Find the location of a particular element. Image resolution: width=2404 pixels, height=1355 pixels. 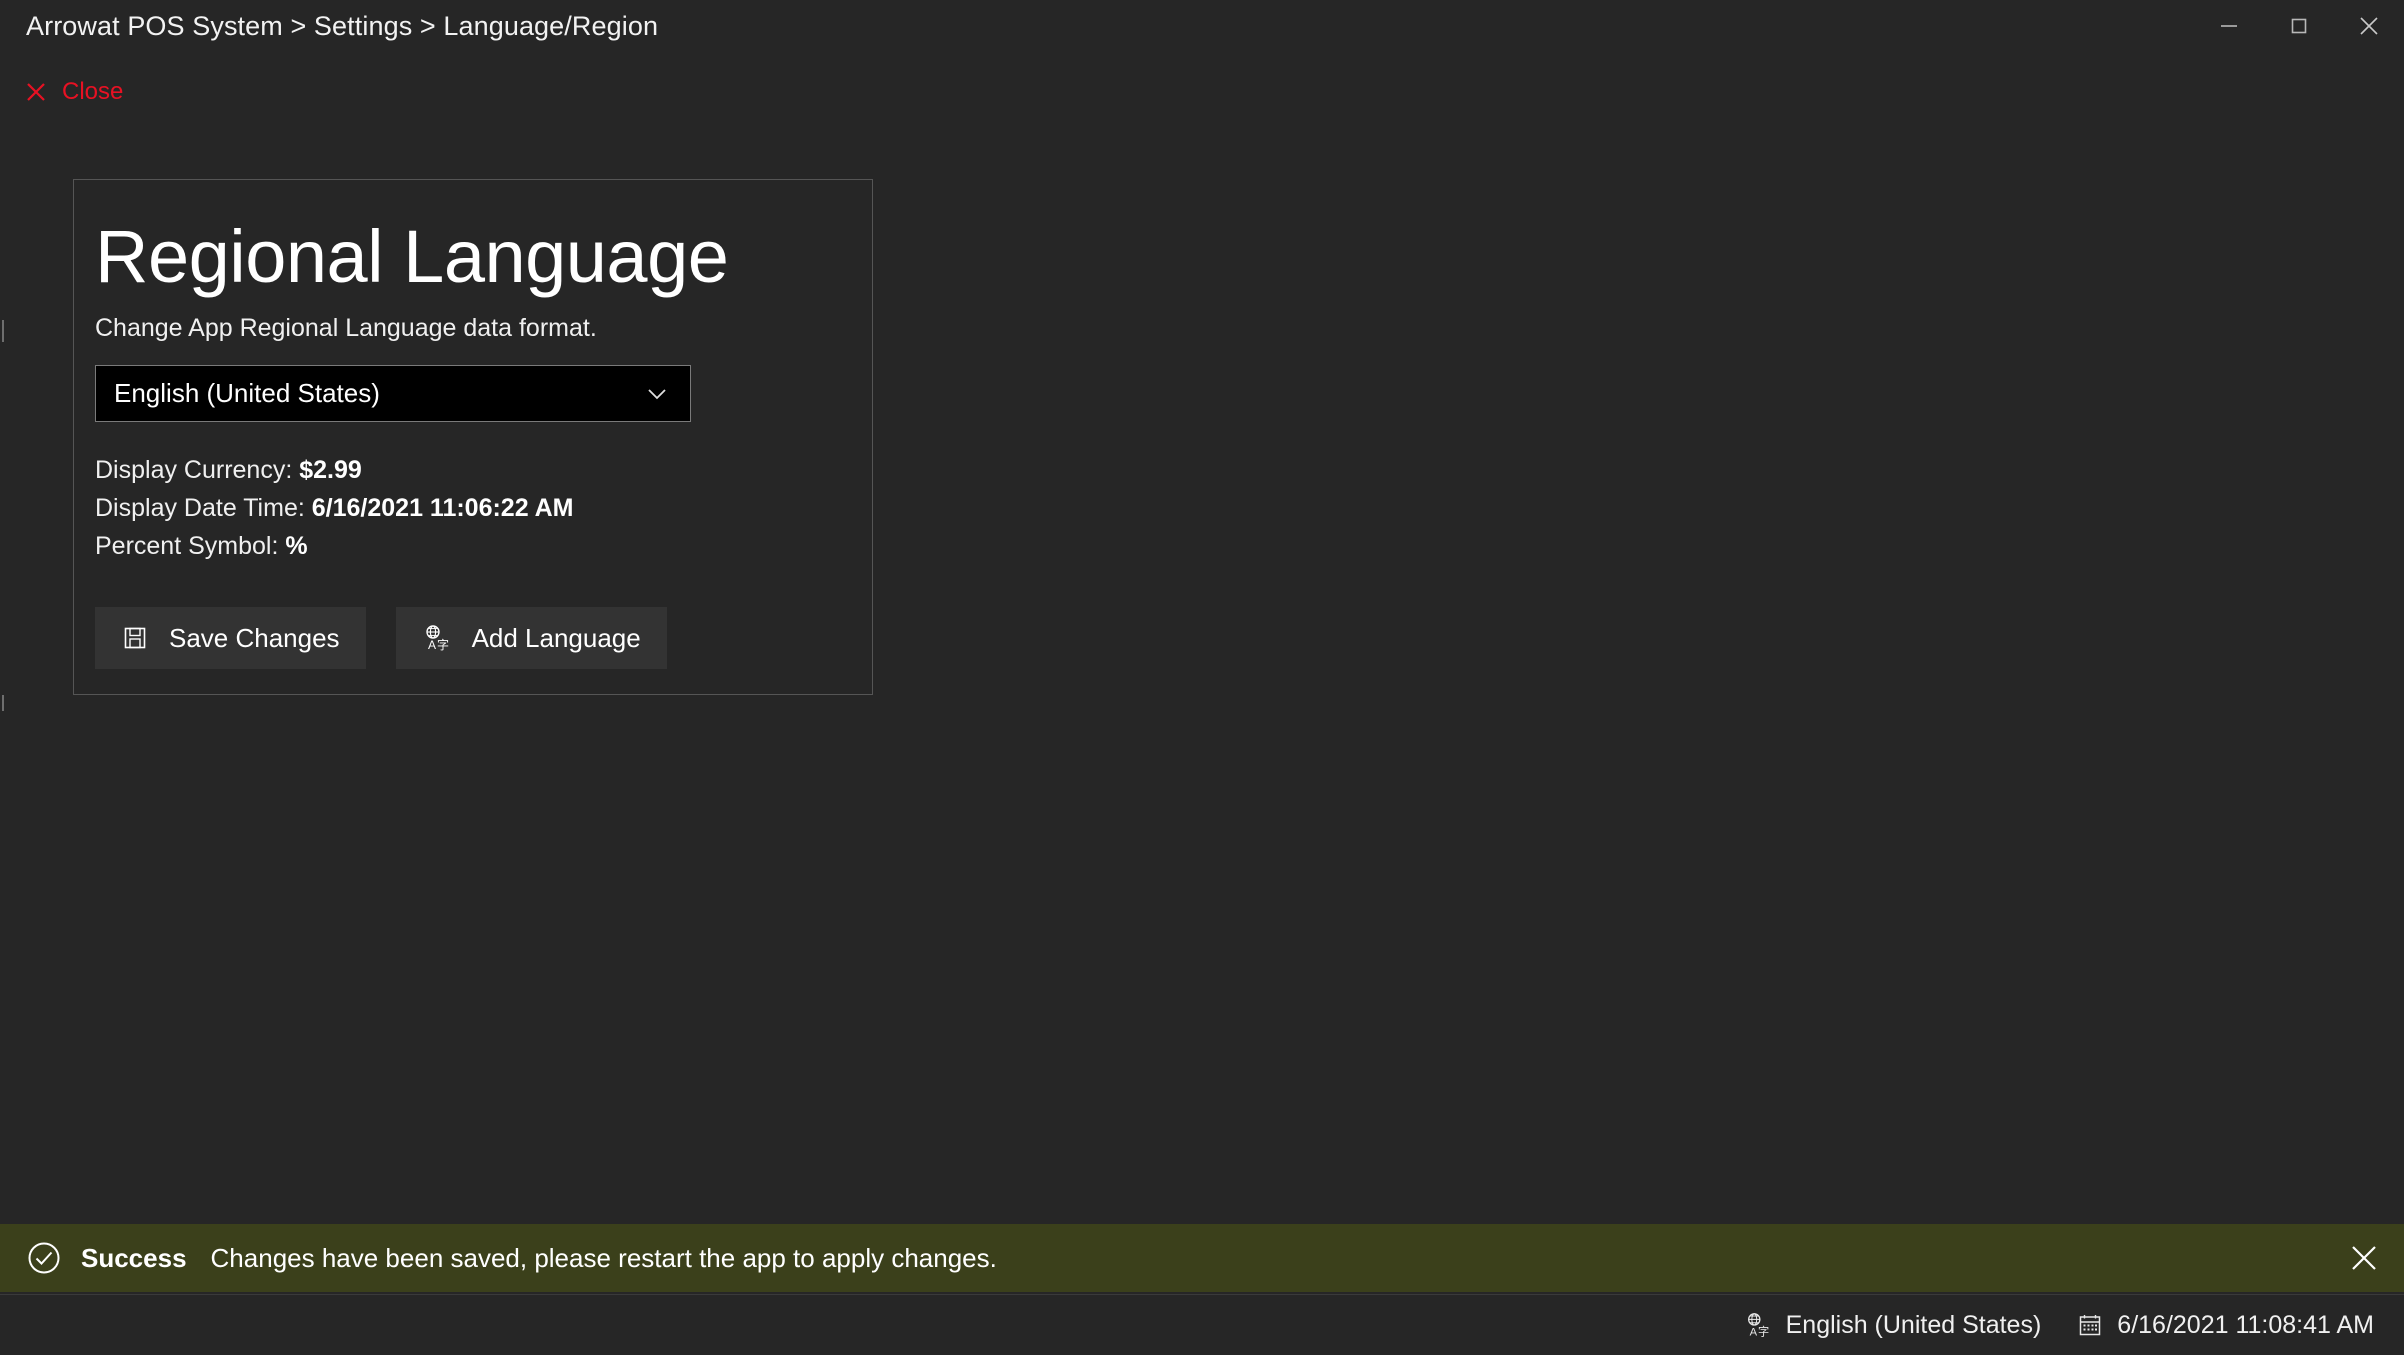

chevron-down-icon is located at coordinates (657, 394).